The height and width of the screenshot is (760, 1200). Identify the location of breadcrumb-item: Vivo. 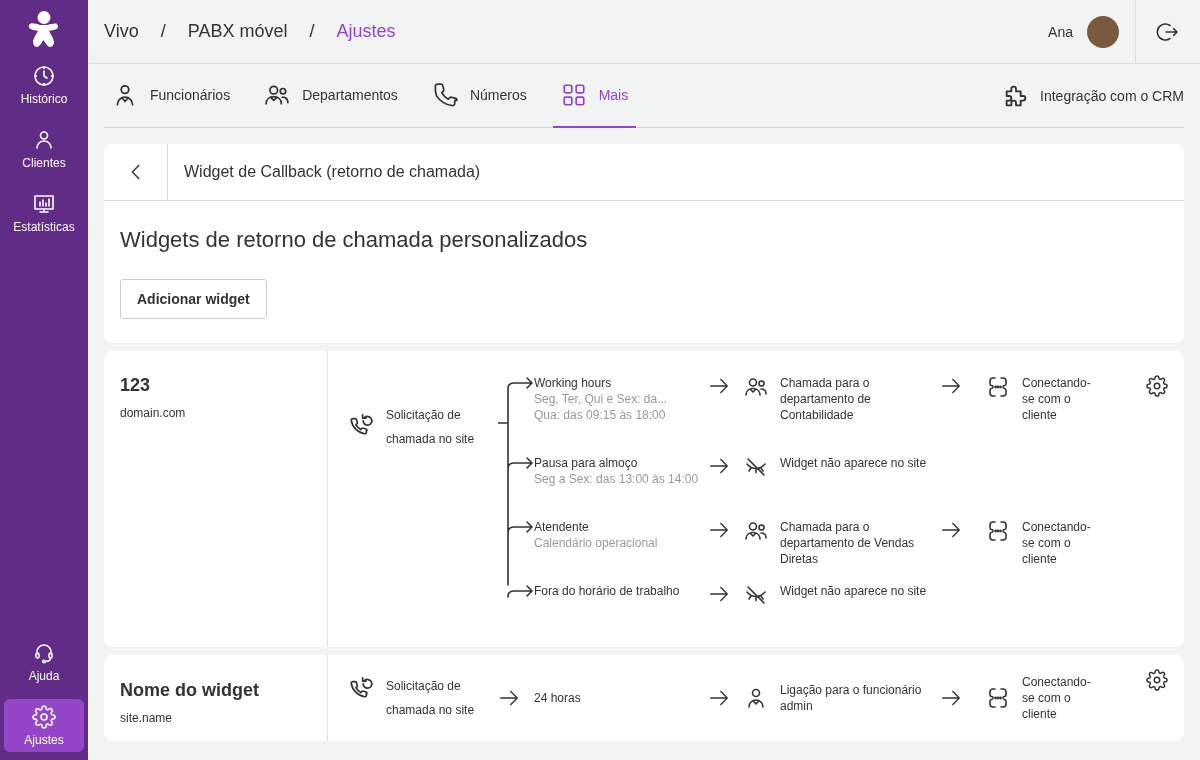
(121, 31).